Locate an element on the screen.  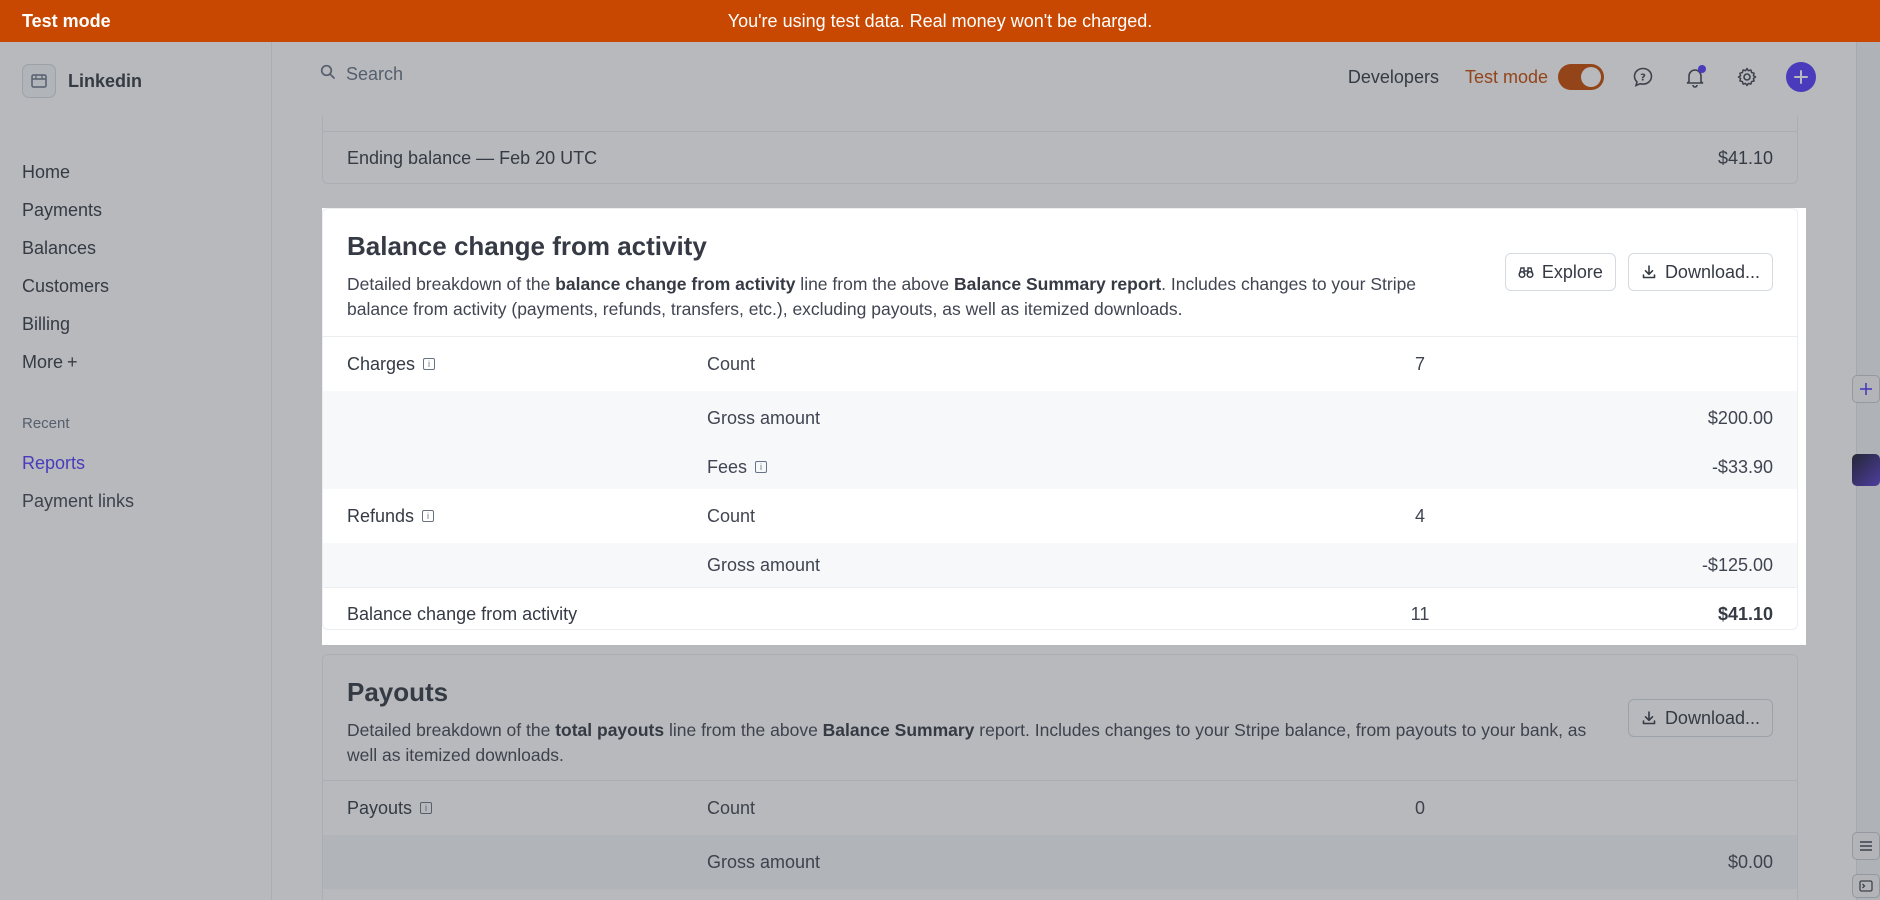
store-icon is located at coordinates (39, 81).